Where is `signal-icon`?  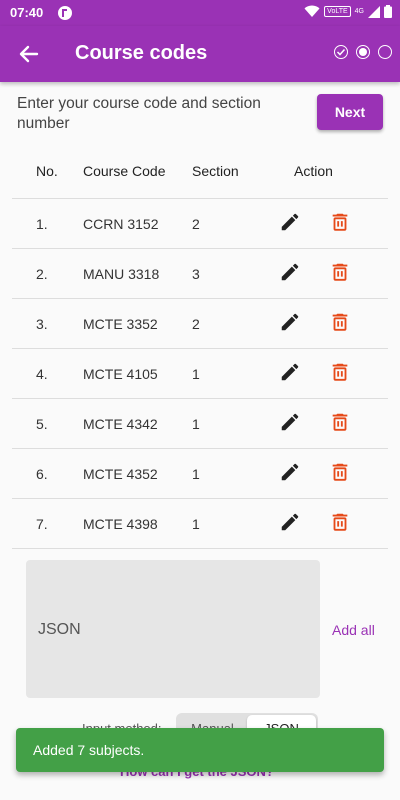 signal-icon is located at coordinates (374, 11).